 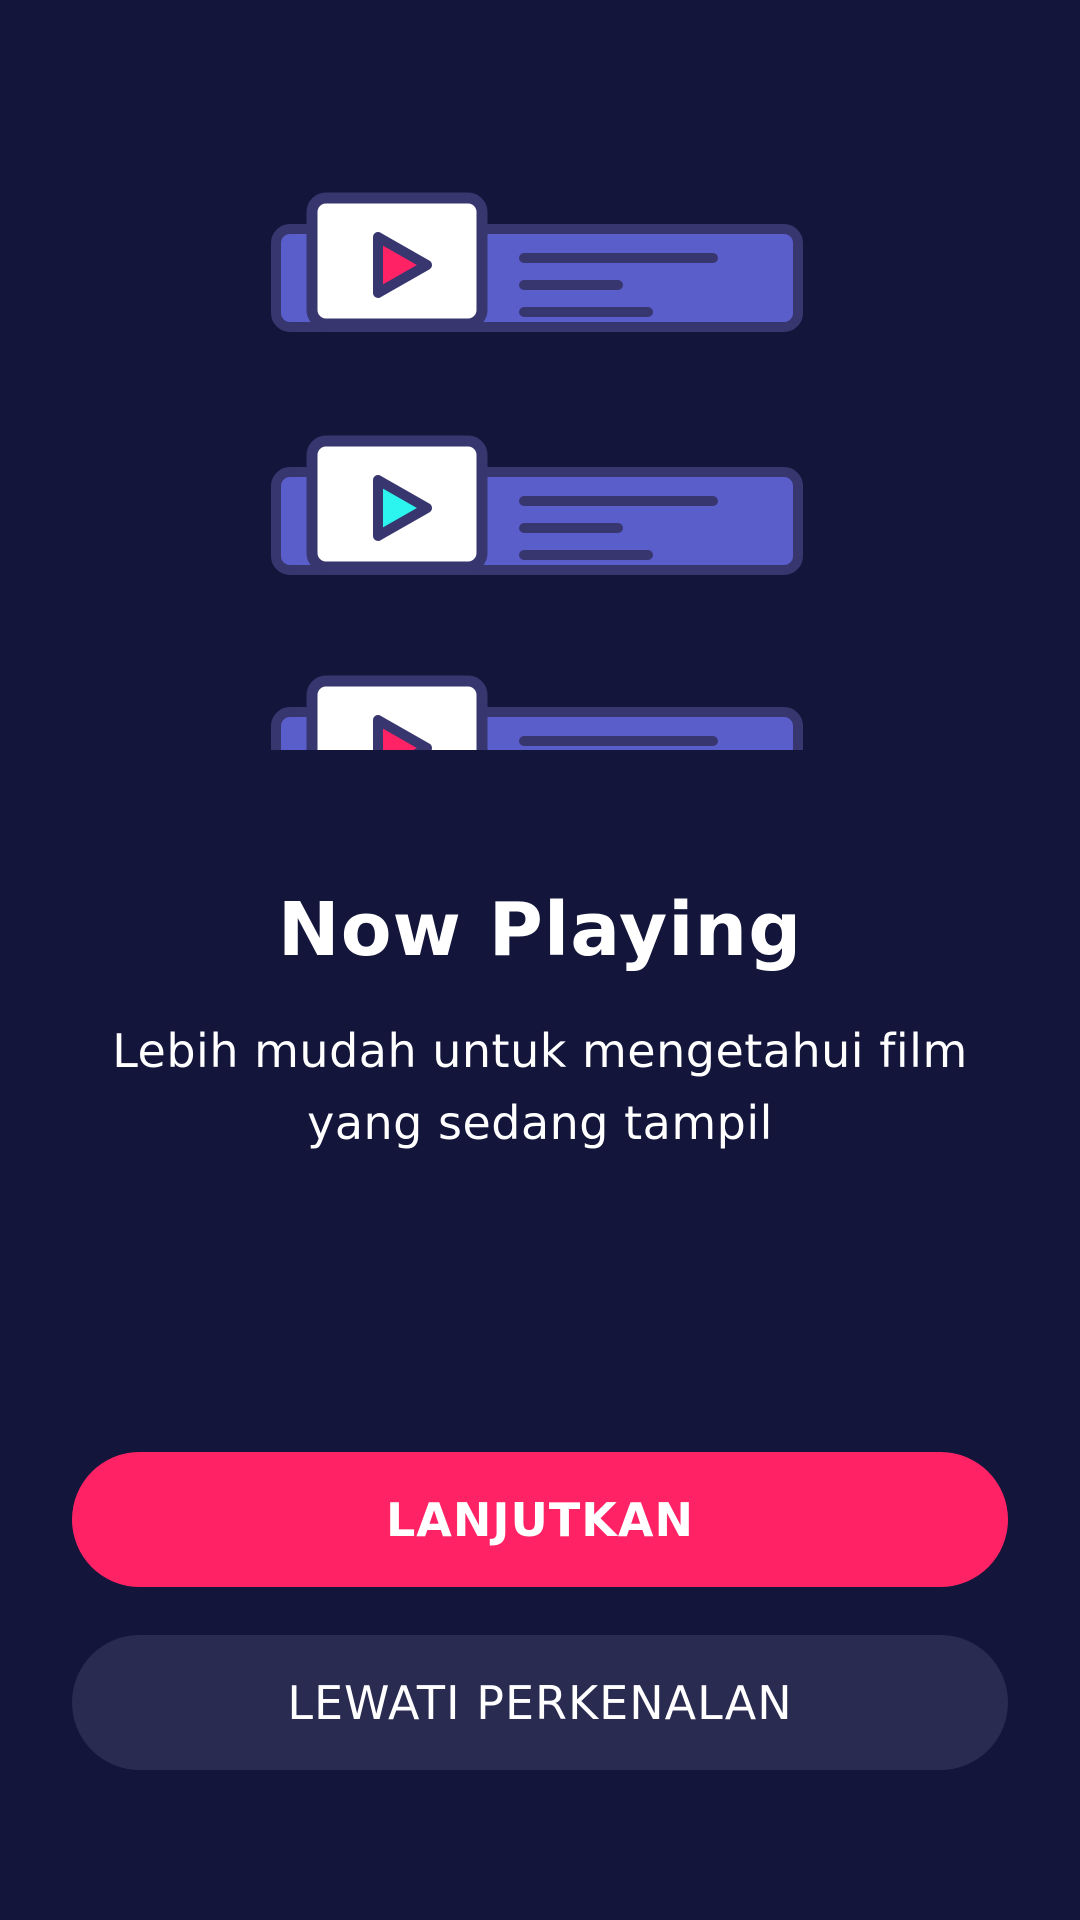 I want to click on continue-button: LANJUTKAN, so click(x=540, y=1519).